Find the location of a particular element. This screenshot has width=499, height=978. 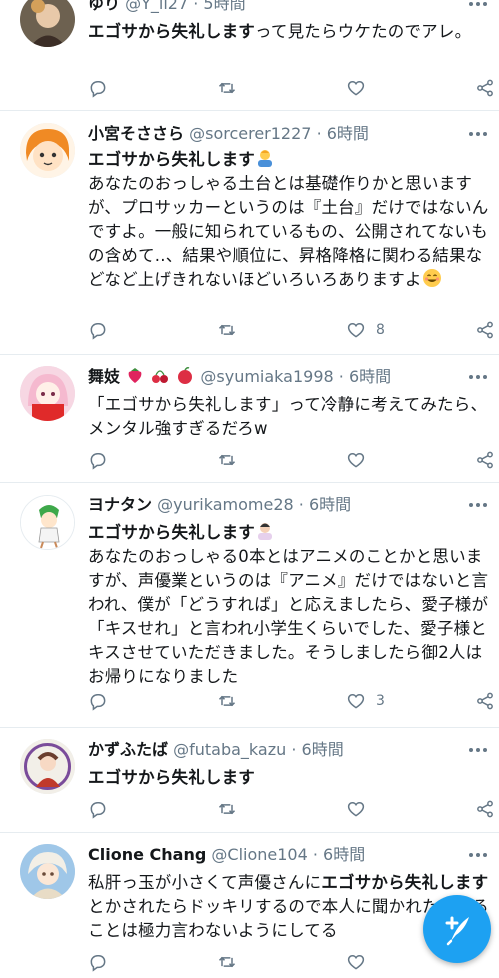

tweet-header: 小宮そささら @sorcerer1227 · 6時間 is located at coordinates (288, 134).